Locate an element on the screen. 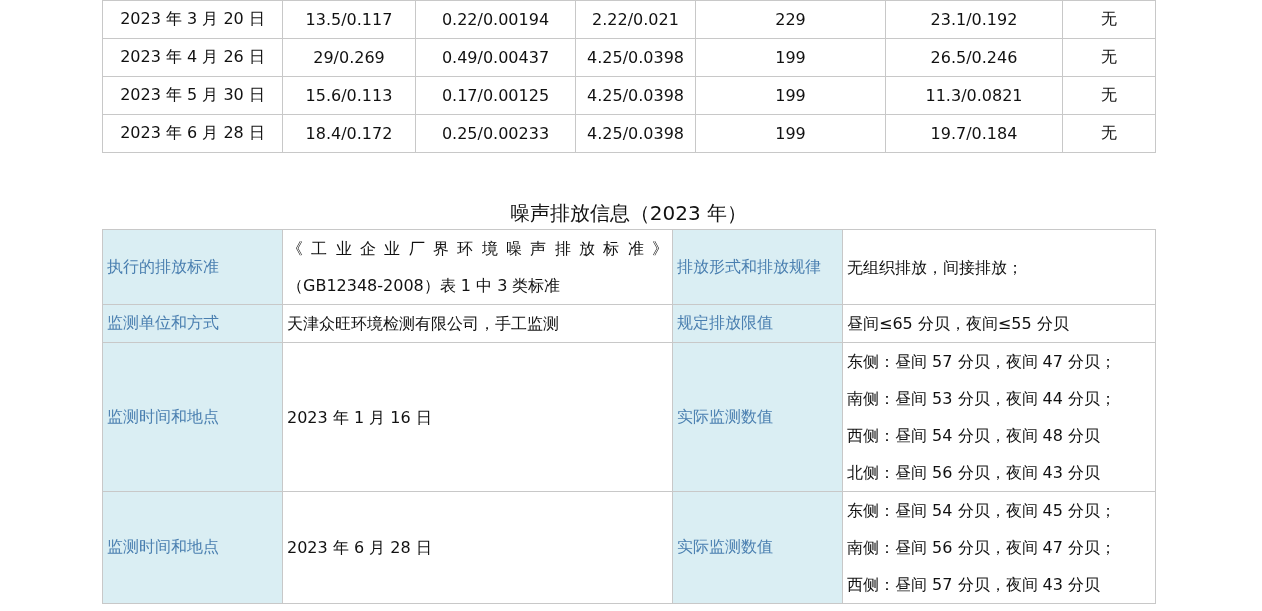  table-cell: 2.22/0.021 is located at coordinates (635, 19).